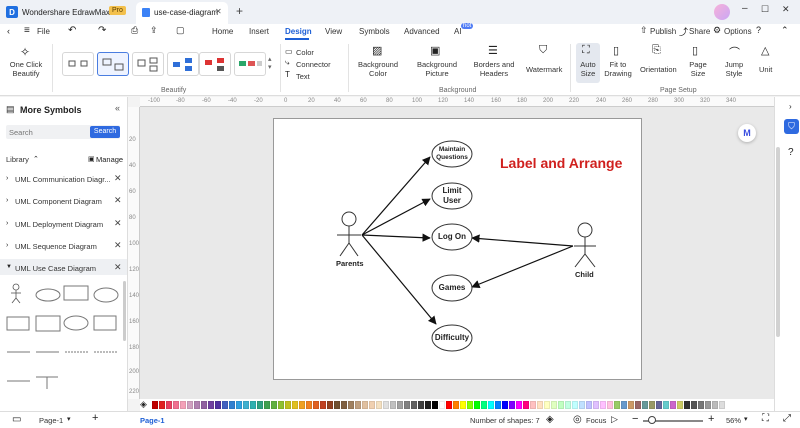 The image size is (800, 428). What do you see at coordinates (222, 31) in the screenshot?
I see `menu-home: Home` at bounding box center [222, 31].